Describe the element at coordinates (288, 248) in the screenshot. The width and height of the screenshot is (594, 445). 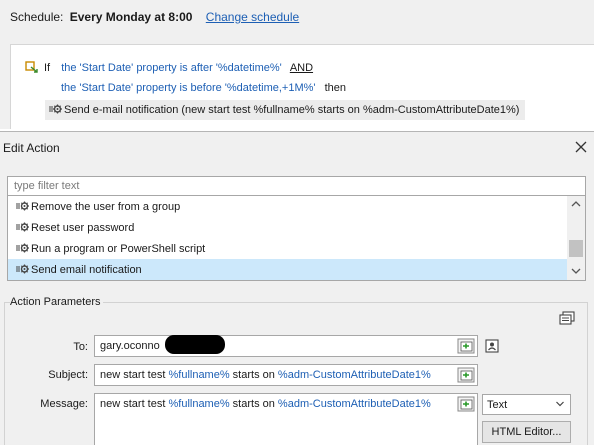
I see `list-item-run-script: Run a program or PowerShell script` at that location.